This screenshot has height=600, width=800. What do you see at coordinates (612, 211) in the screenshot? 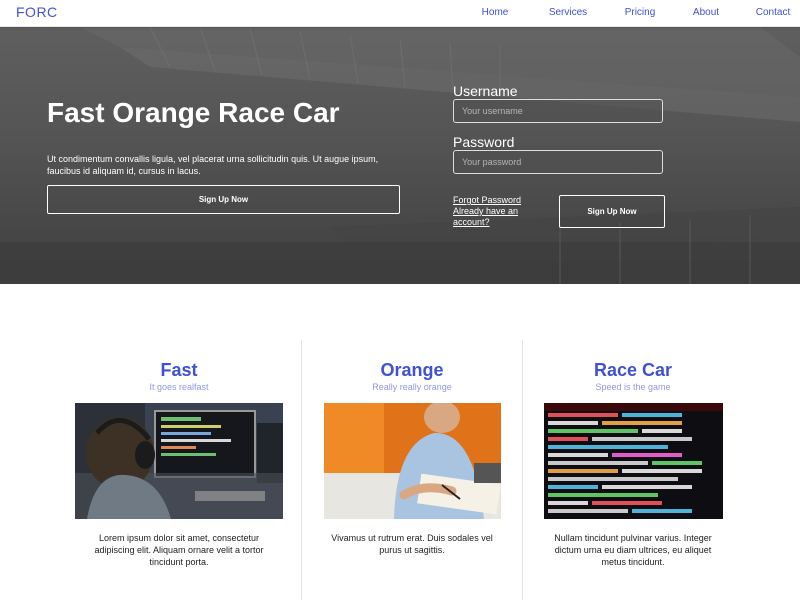
I see `login-signup-button: Sign Up Now` at bounding box center [612, 211].